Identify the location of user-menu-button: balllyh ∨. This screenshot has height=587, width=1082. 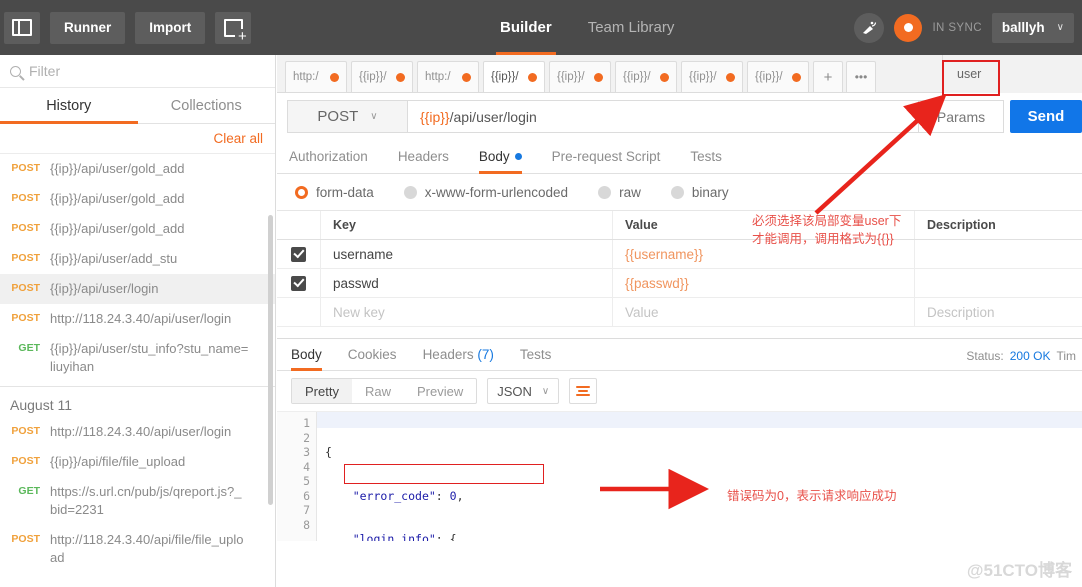
(1032, 27).